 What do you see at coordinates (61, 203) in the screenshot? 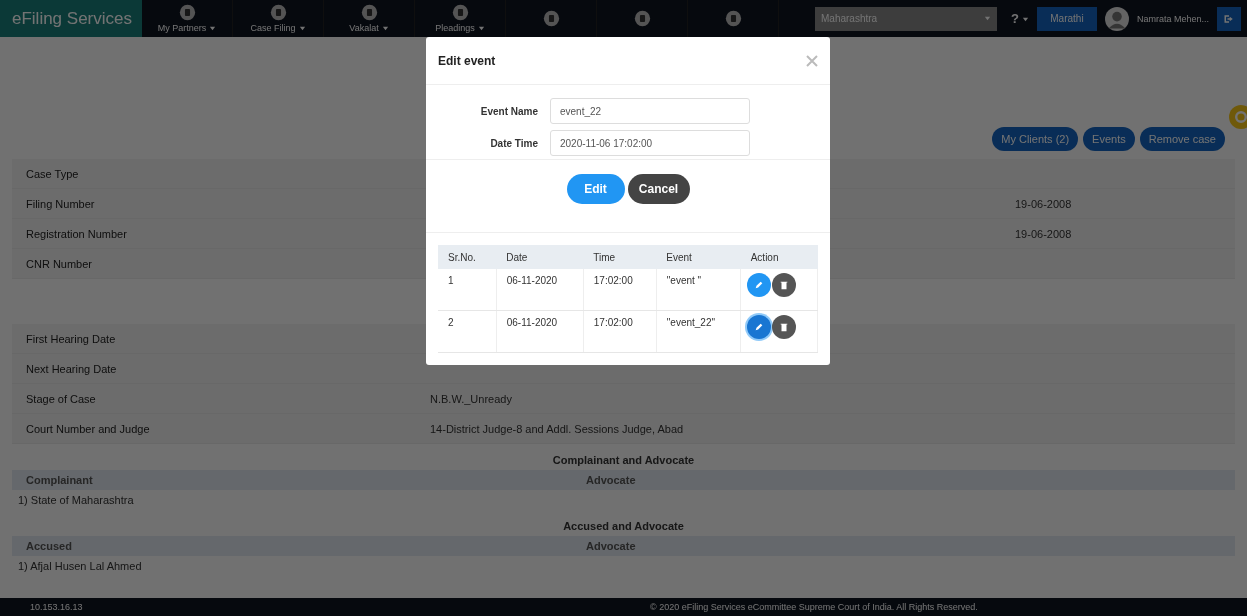
I see `field-label: Filing Number` at bounding box center [61, 203].